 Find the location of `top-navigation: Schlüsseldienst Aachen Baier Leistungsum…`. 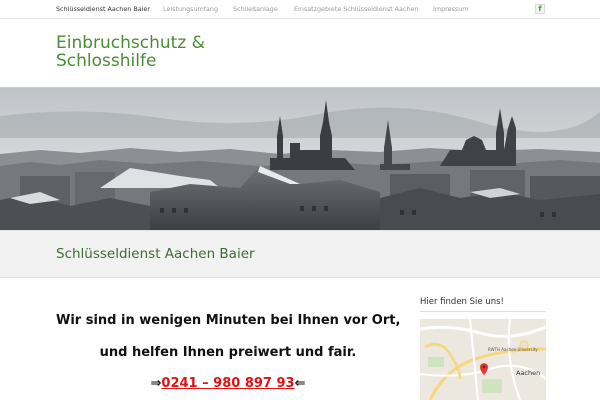

top-navigation: Schlüsseldienst Aachen Baier Leistungsum… is located at coordinates (300, 9).